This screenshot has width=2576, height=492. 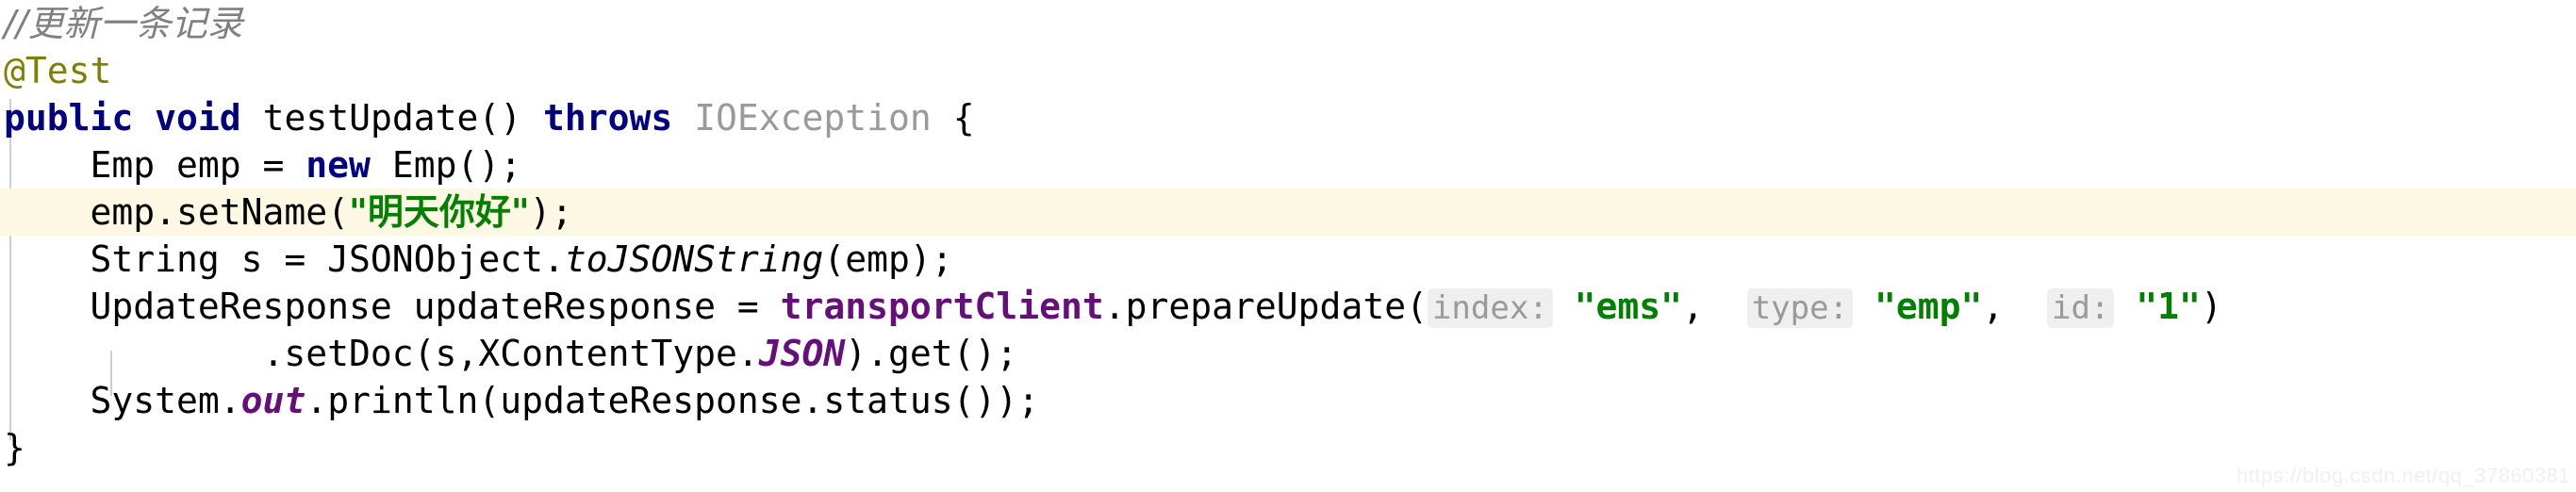 What do you see at coordinates (284, 259) in the screenshot?
I see `code-token: String s = JSONObject.` at bounding box center [284, 259].